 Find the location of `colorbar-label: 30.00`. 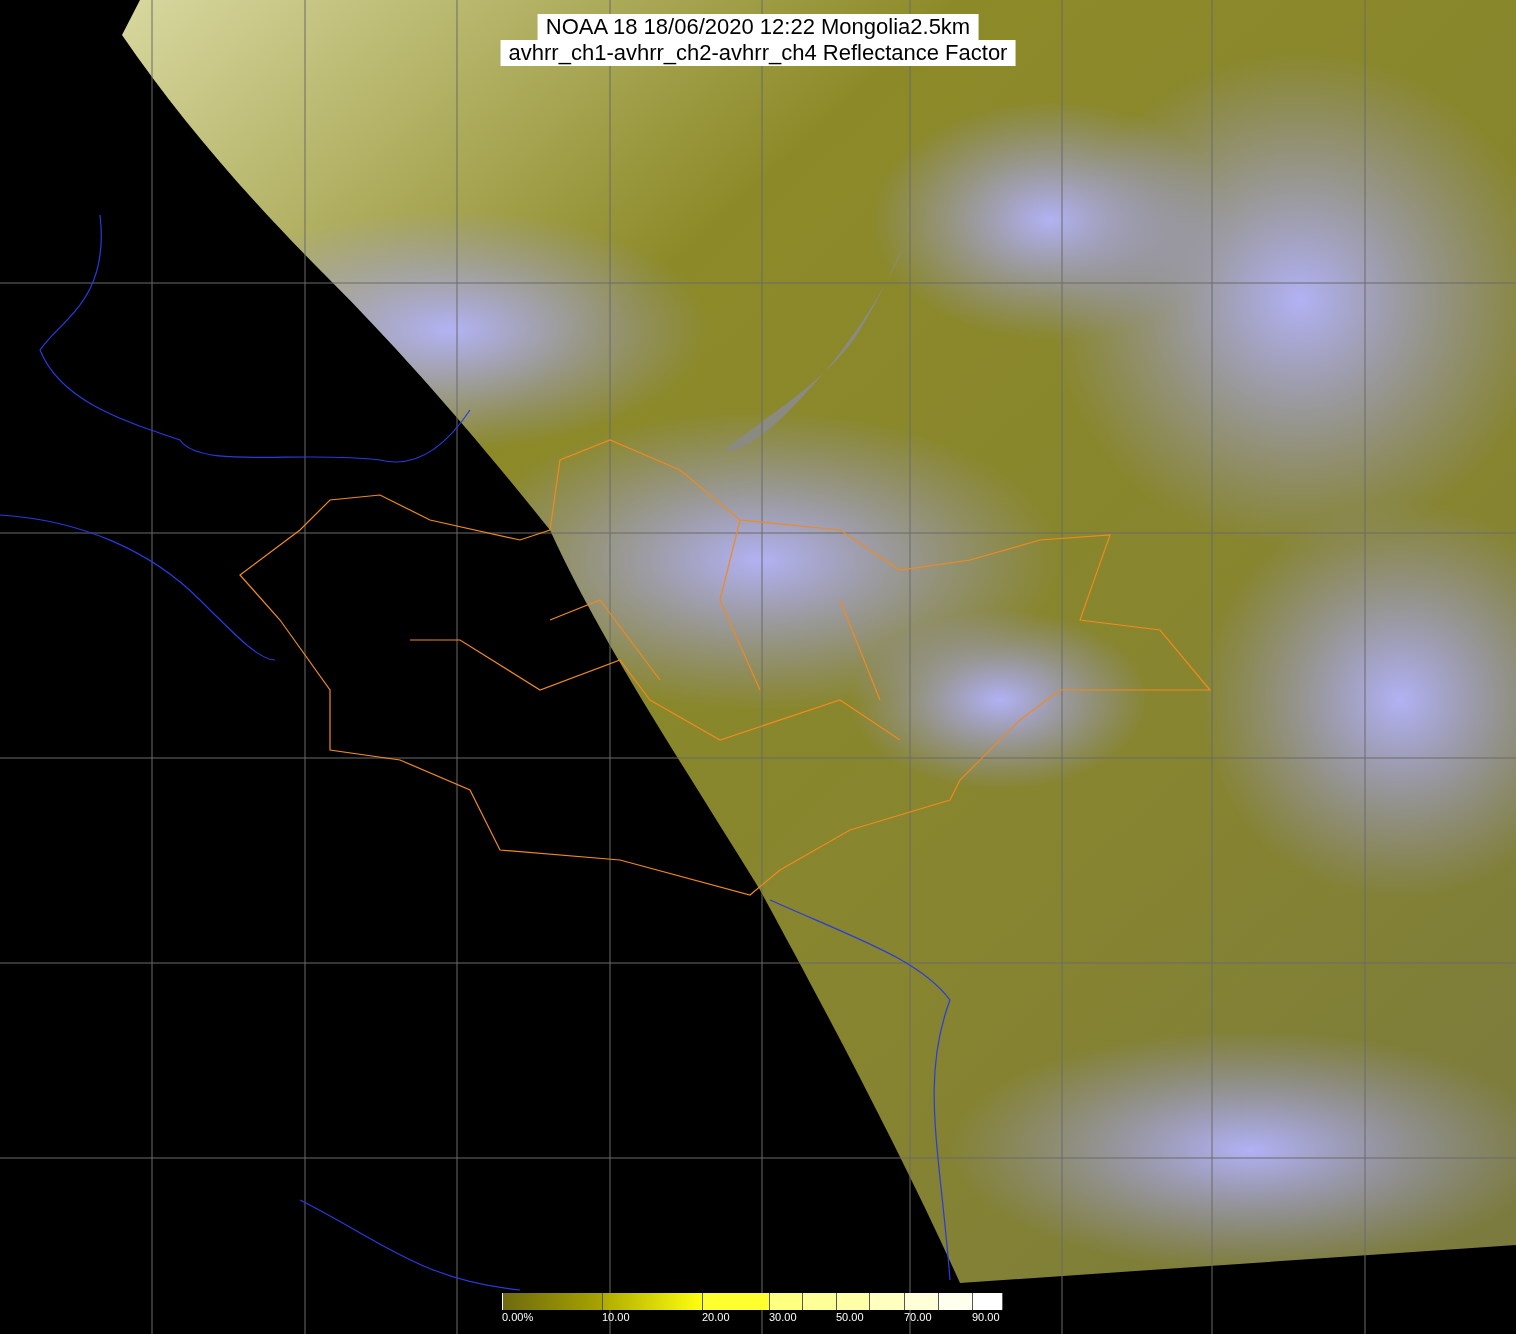

colorbar-label: 30.00 is located at coordinates (783, 1317).